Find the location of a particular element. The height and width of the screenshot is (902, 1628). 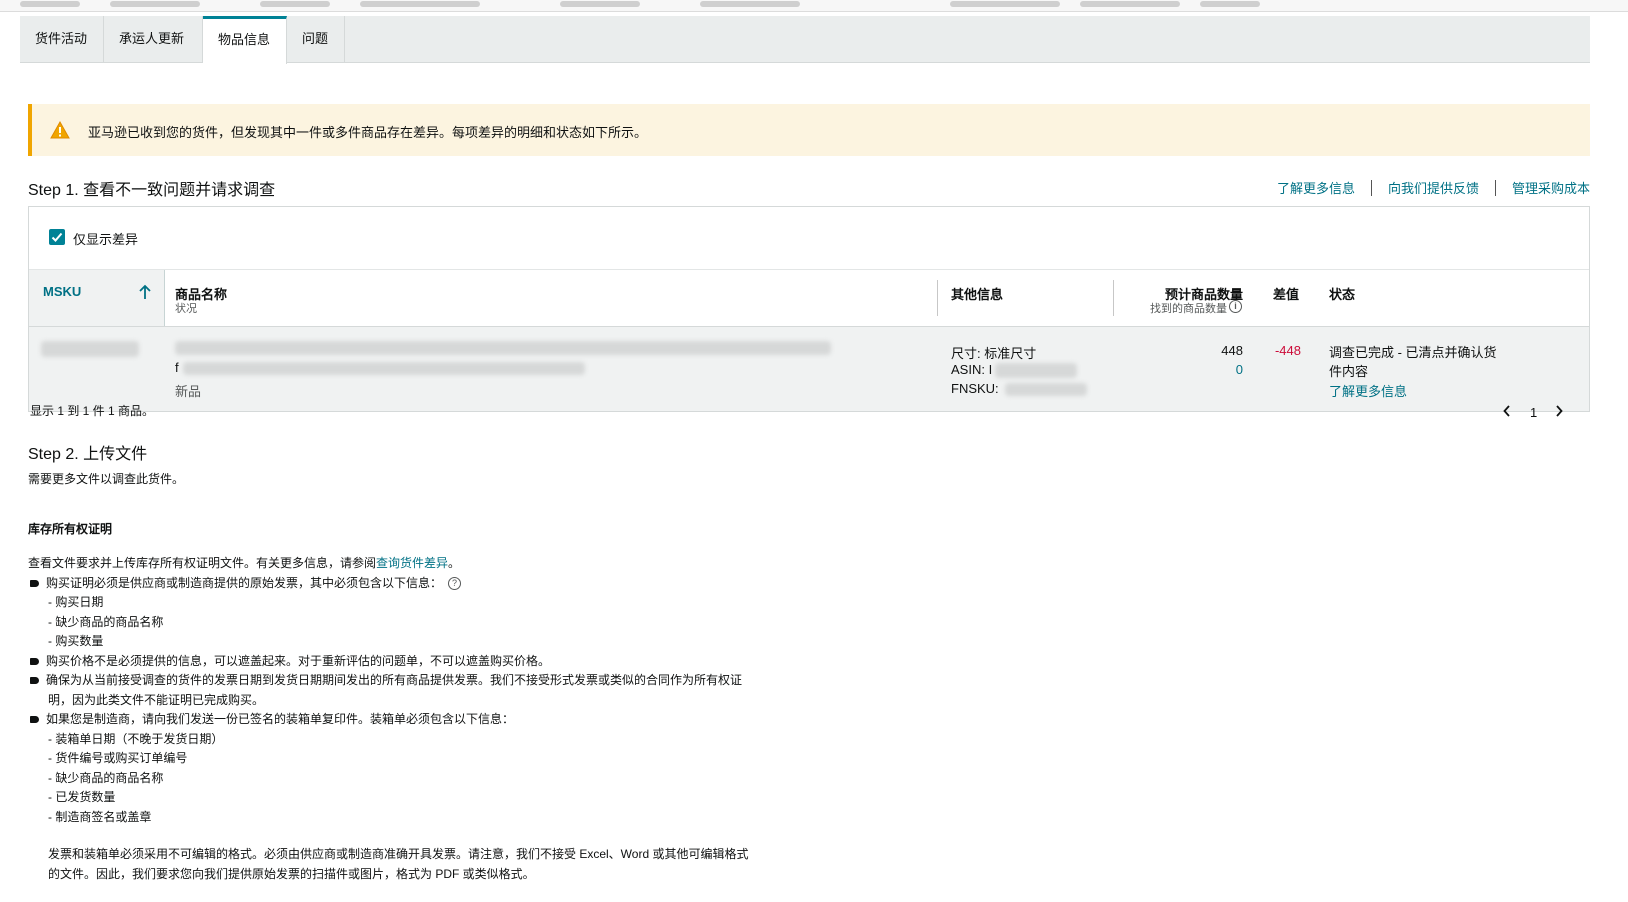

list-item: 购买证明必须是供应商或制造商提供的原始发票，其中必须包含以下信息：? is located at coordinates (388, 584).